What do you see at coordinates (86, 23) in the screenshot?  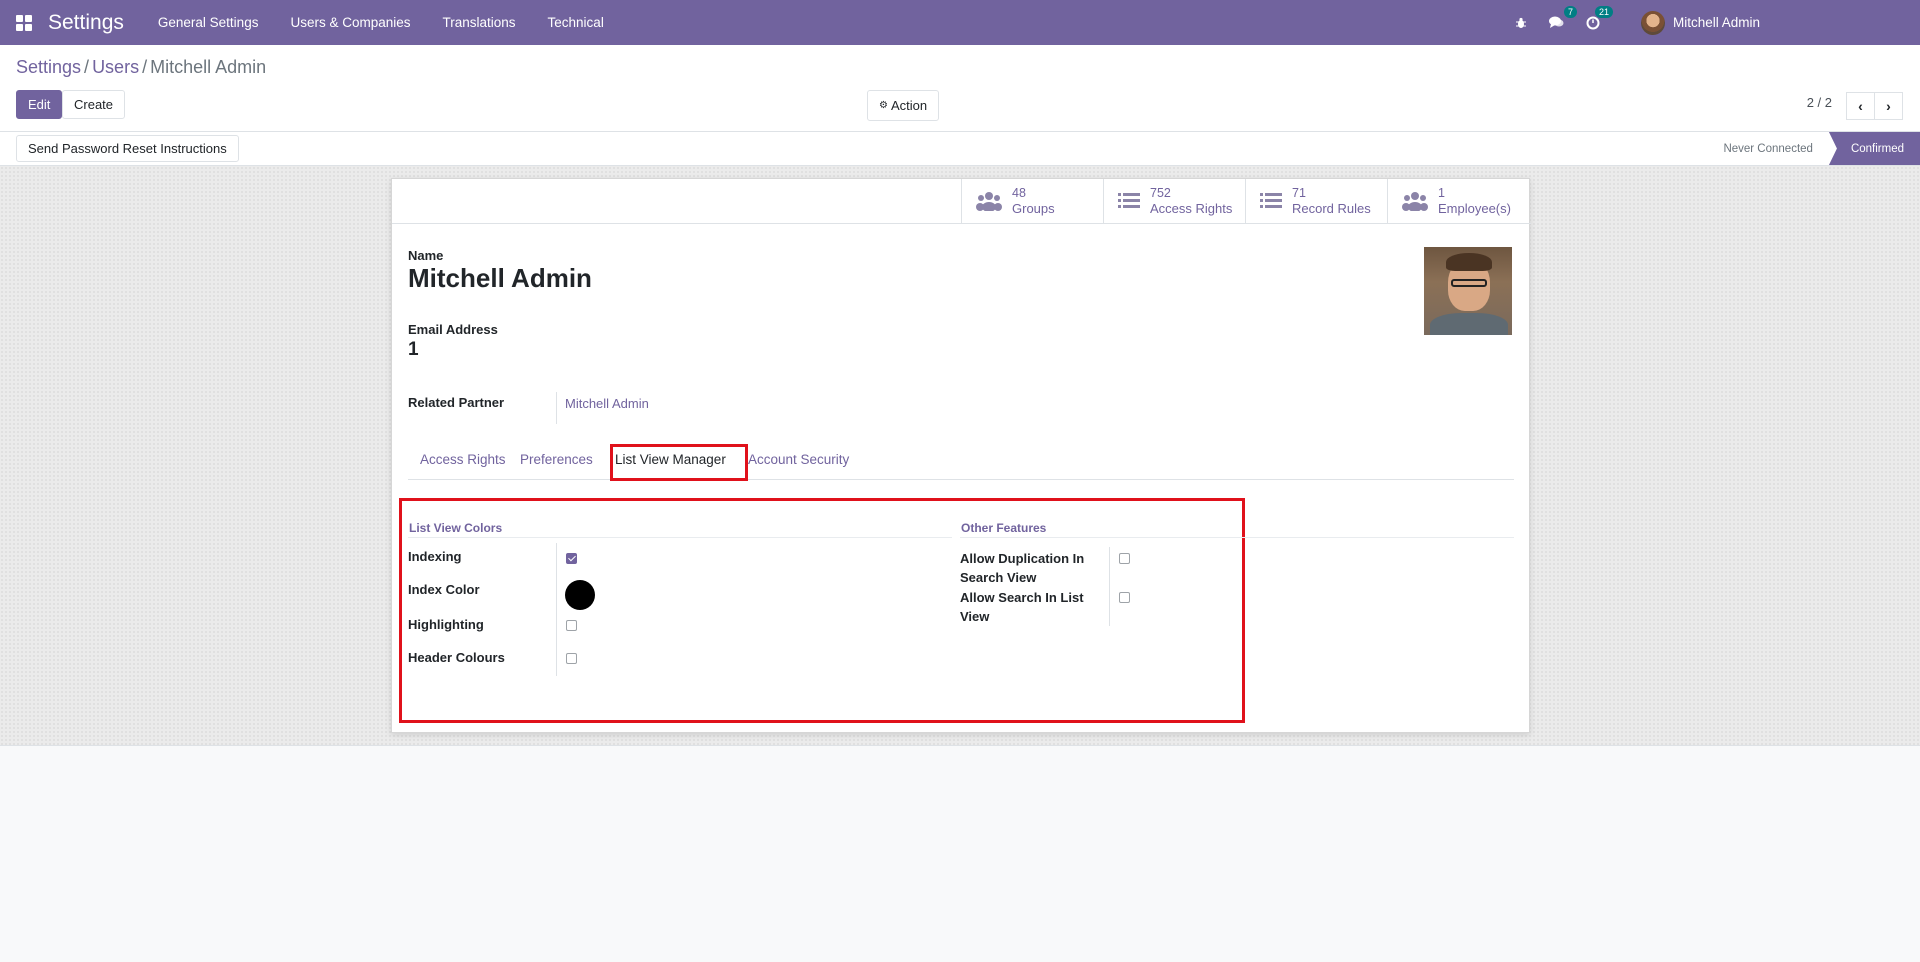 I see `app-title: Settings` at bounding box center [86, 23].